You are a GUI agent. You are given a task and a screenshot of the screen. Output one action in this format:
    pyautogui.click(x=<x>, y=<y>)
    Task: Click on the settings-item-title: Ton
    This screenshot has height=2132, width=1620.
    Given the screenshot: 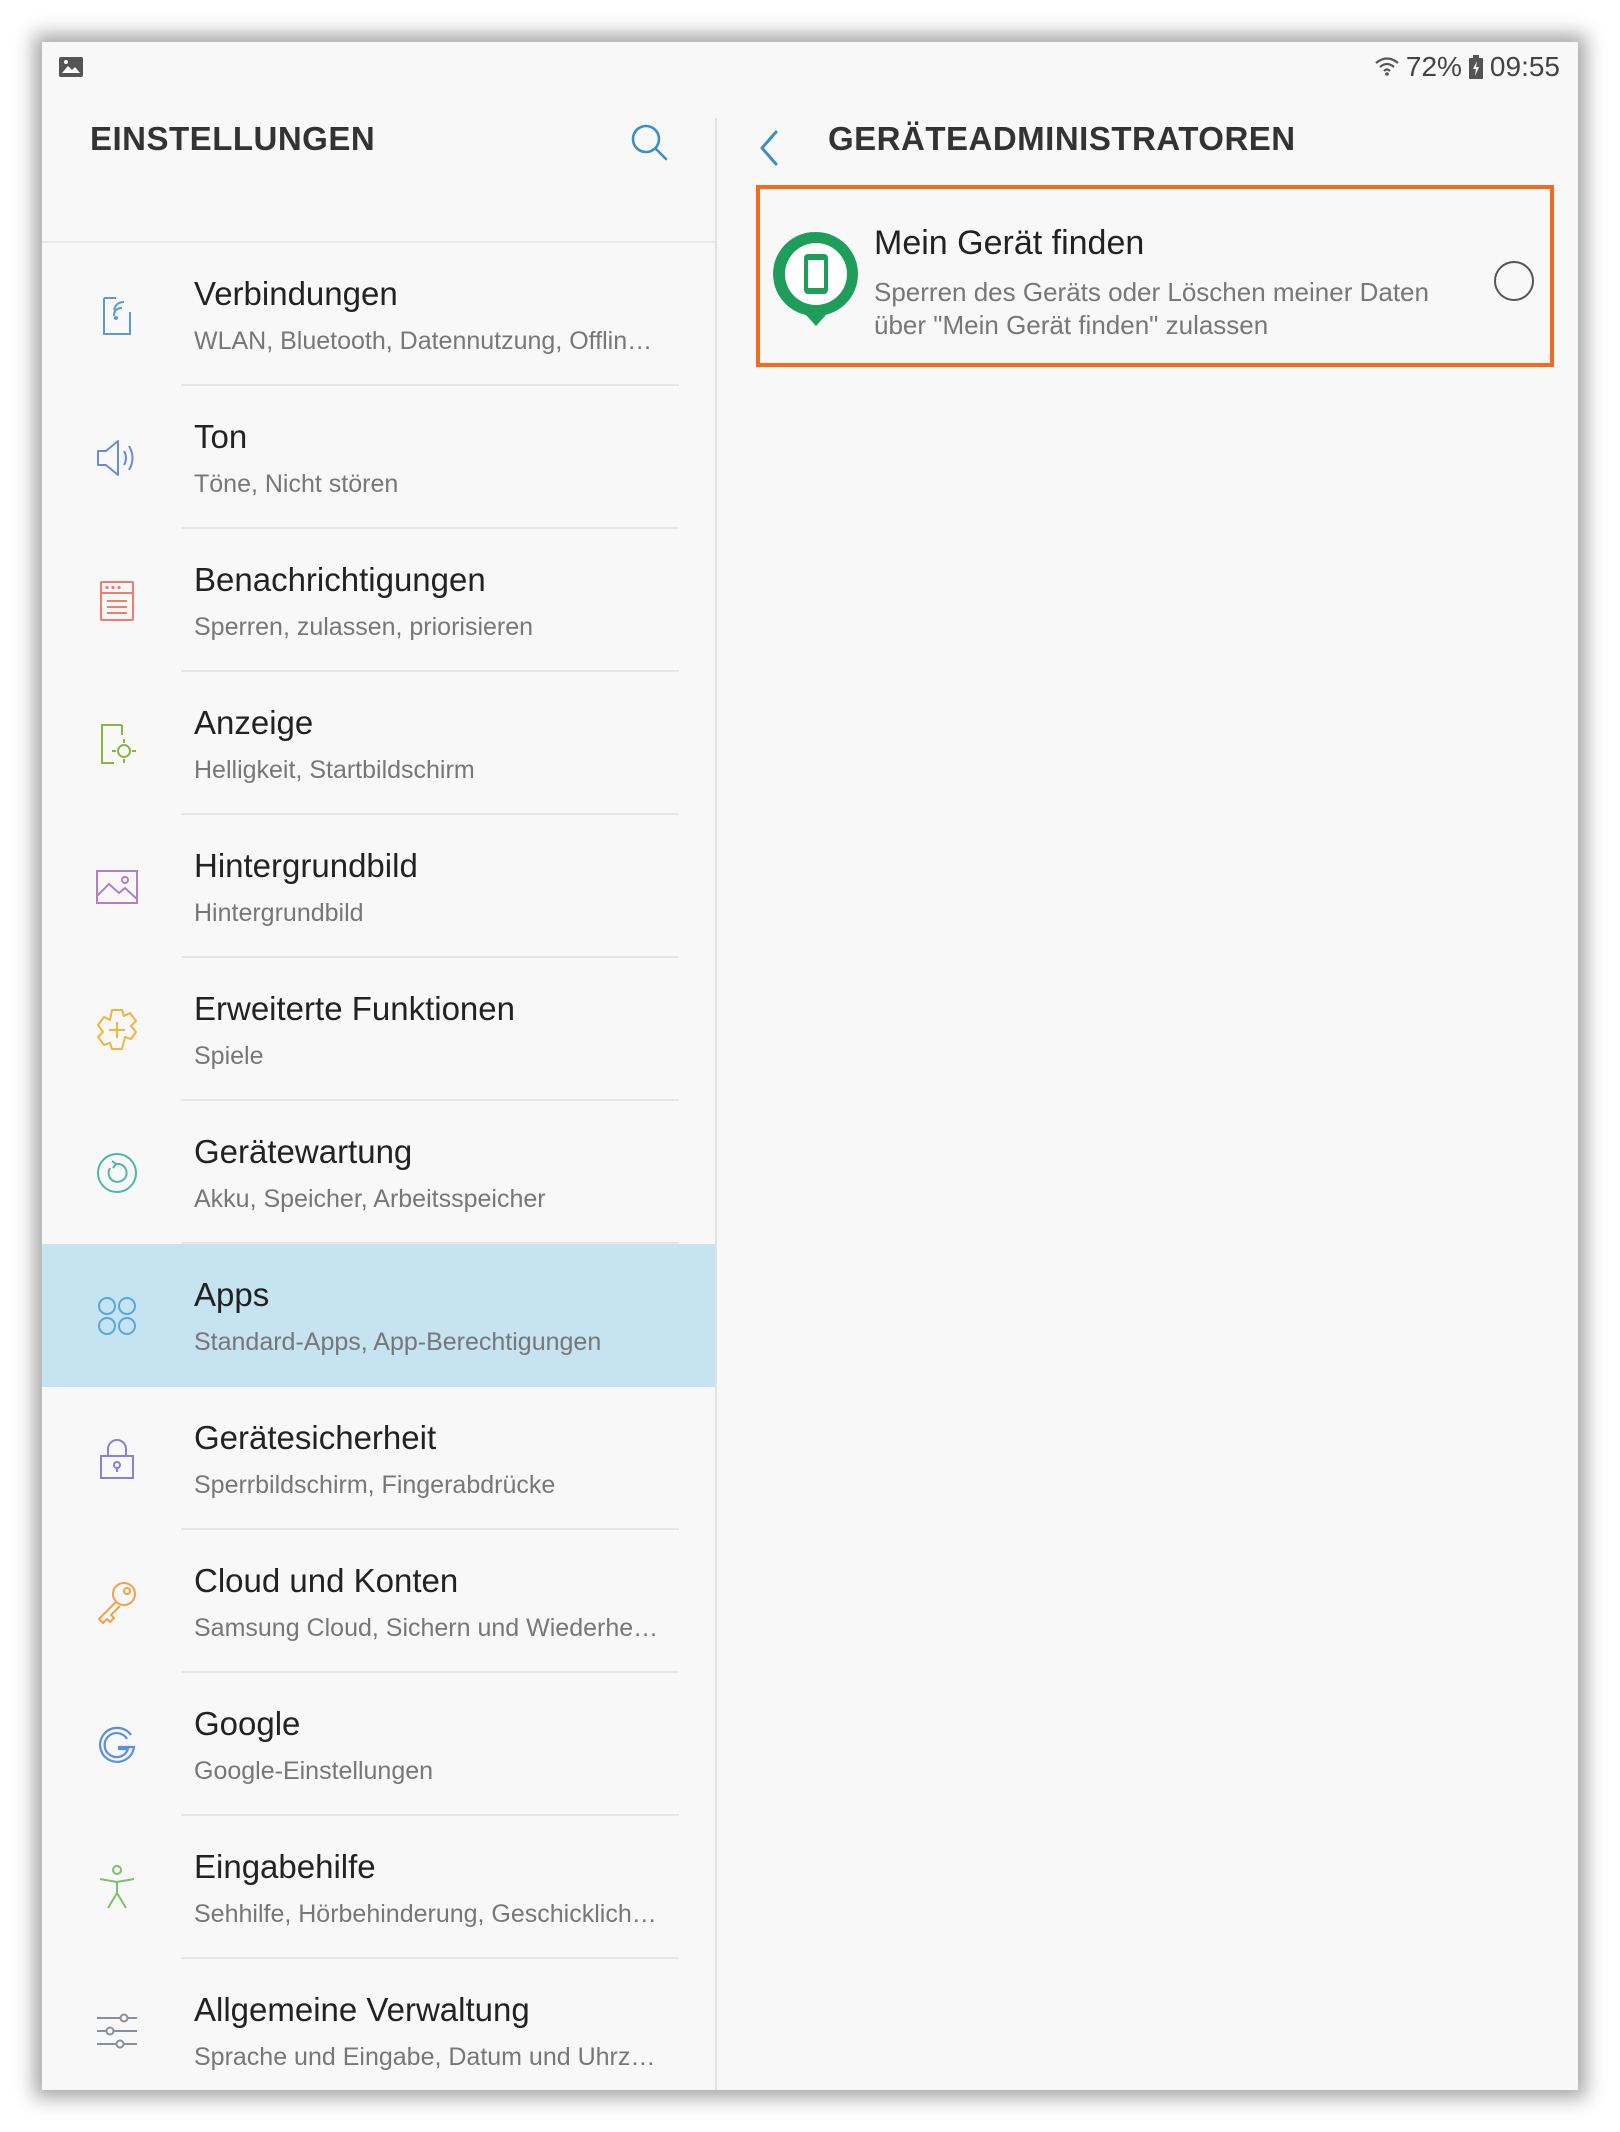 What is the action you would take?
    pyautogui.click(x=221, y=436)
    